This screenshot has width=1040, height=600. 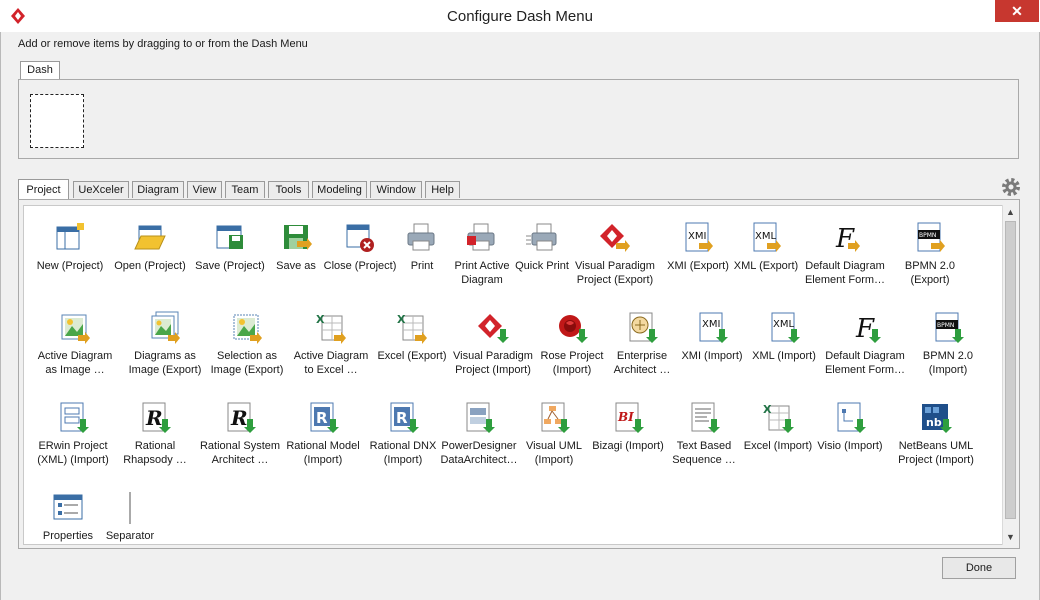 I want to click on active-diagram-excel-icon: X, so click(x=331, y=328).